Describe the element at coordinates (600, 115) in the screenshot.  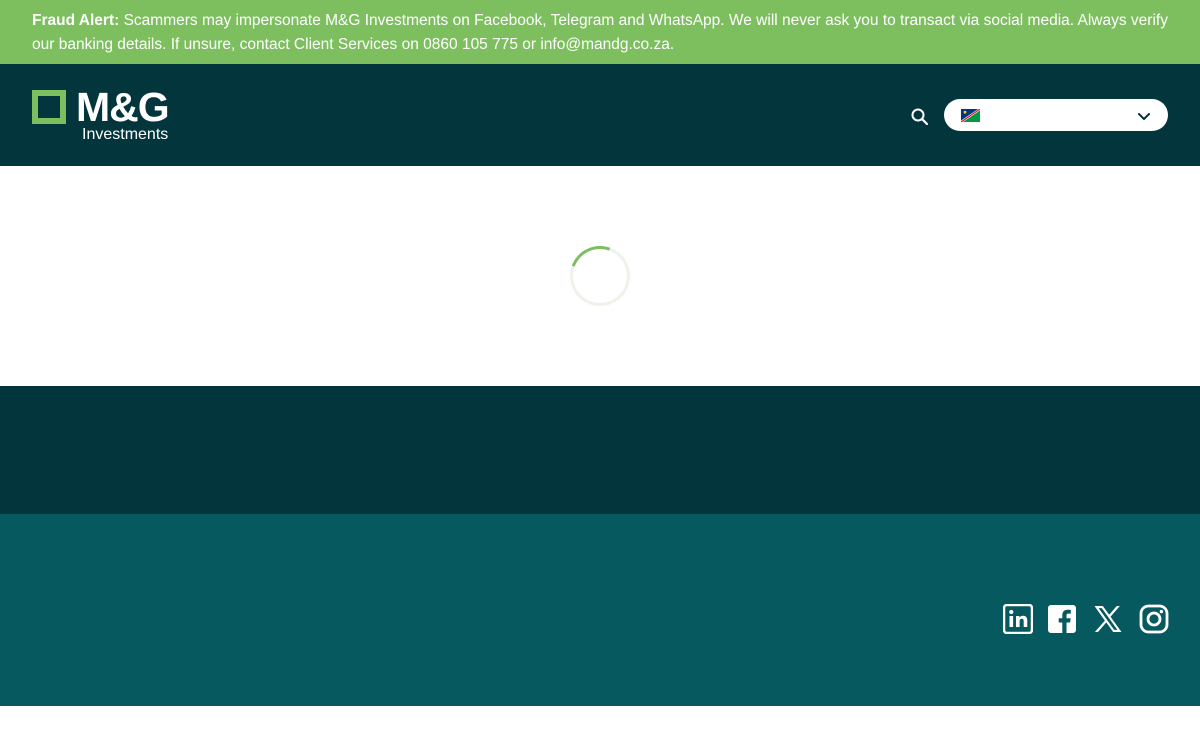
I see `site-header: M&G Investments` at that location.